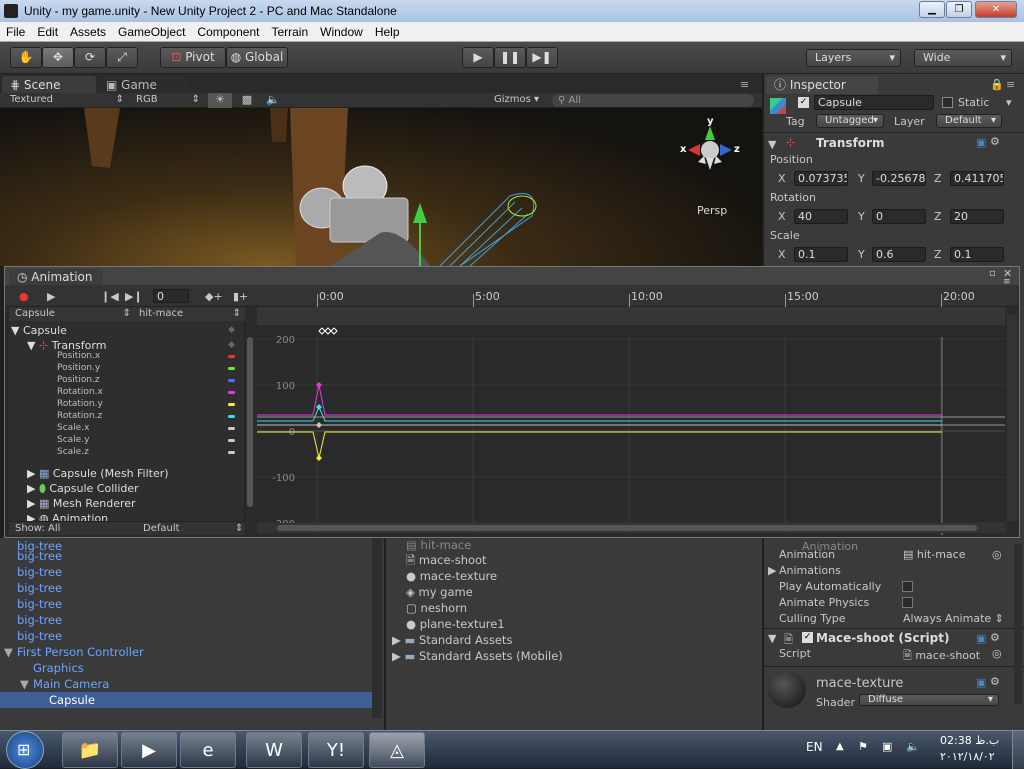  What do you see at coordinates (516, 99) in the screenshot?
I see `gizmos-dropdown: Gizmos ▾` at bounding box center [516, 99].